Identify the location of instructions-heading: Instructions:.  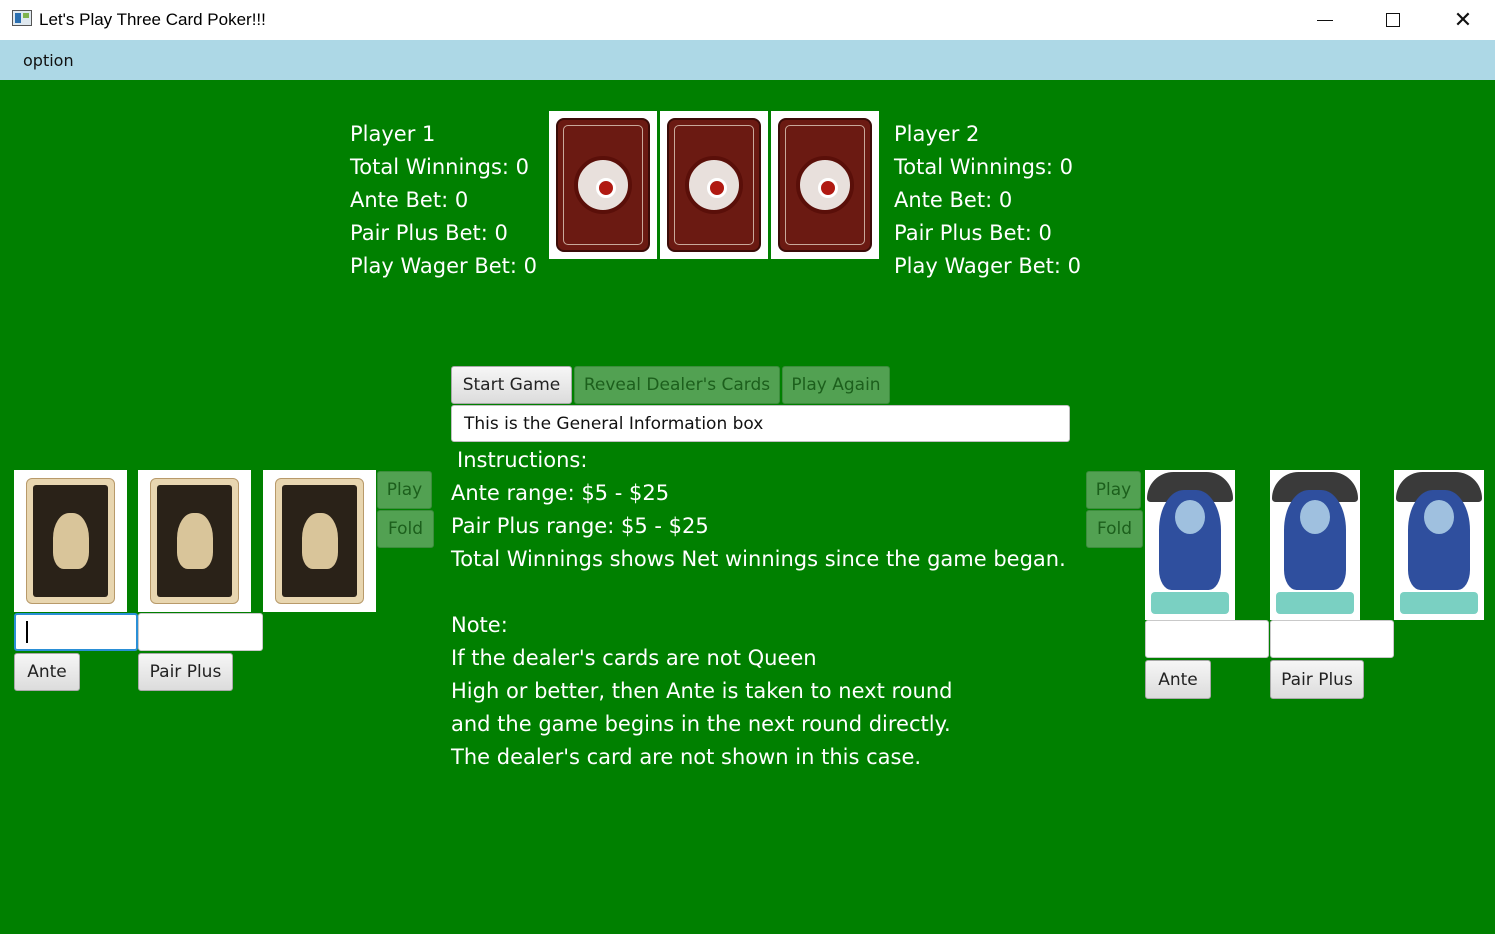
(522, 460).